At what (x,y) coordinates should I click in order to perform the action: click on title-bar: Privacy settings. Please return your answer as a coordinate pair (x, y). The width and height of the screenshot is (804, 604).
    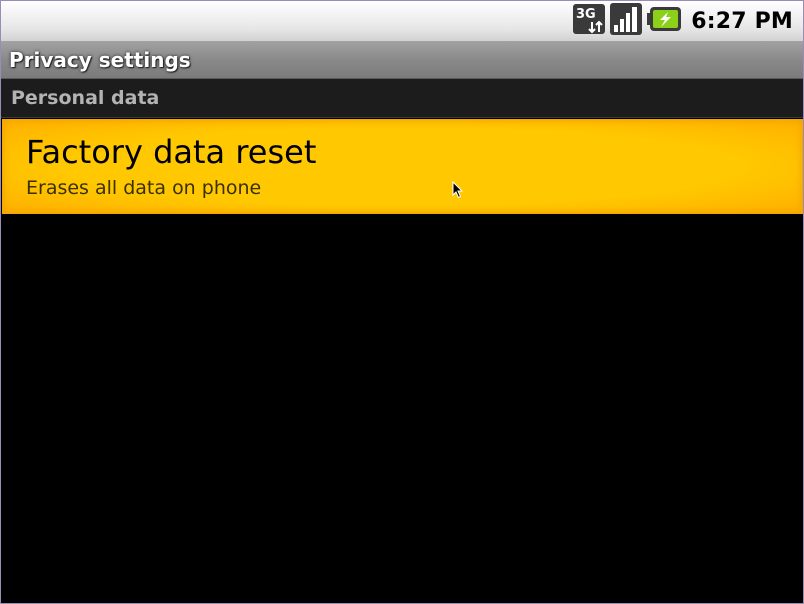
    Looking at the image, I should click on (402, 60).